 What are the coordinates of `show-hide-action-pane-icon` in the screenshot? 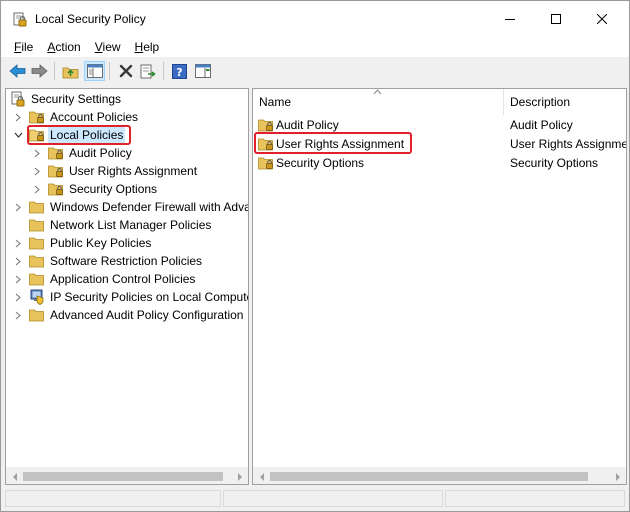 It's located at (202, 71).